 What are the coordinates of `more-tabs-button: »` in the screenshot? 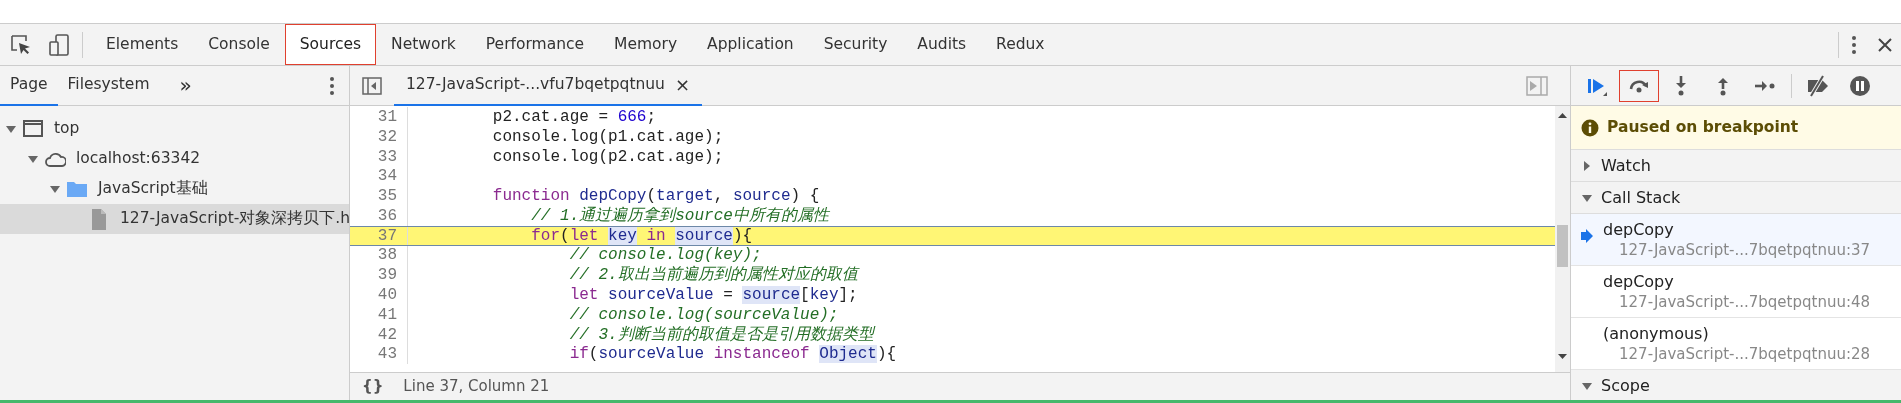 It's located at (185, 85).